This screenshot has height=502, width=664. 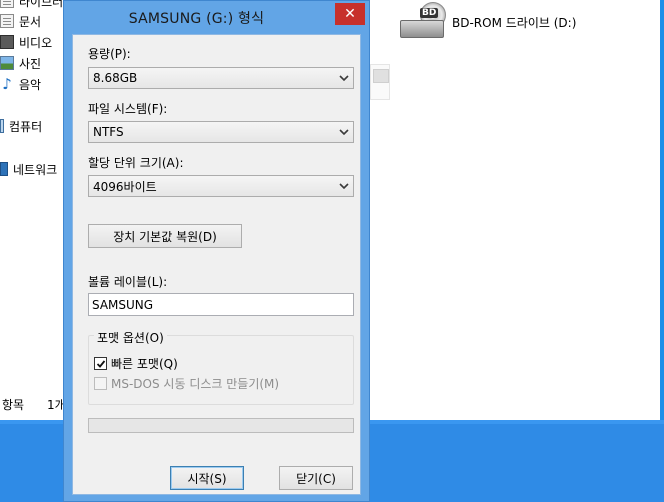 What do you see at coordinates (130, 337) in the screenshot?
I see `format-options-title: 포맷 옵션(O)` at bounding box center [130, 337].